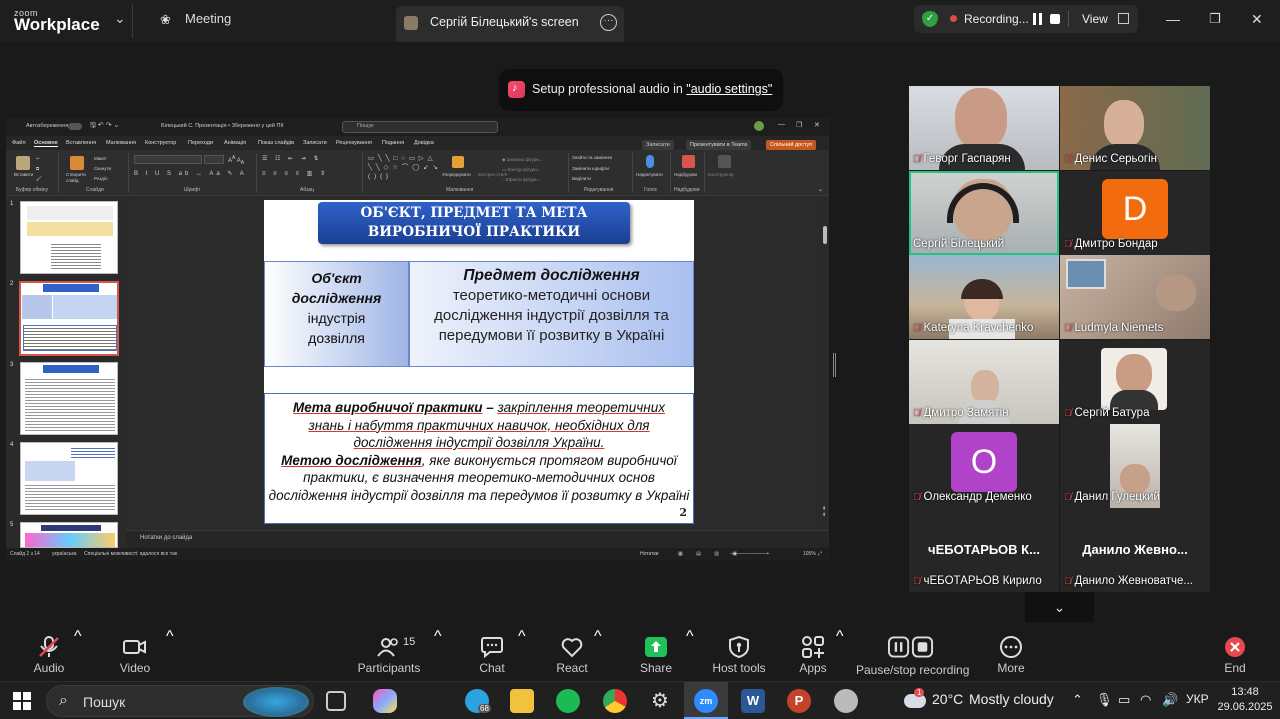 The height and width of the screenshot is (719, 1280). What do you see at coordinates (315, 143) in the screenshot?
I see `tab-record: Записати` at bounding box center [315, 143].